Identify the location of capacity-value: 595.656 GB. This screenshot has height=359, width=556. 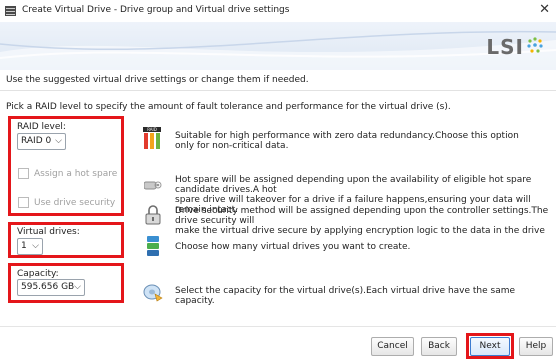
(48, 287).